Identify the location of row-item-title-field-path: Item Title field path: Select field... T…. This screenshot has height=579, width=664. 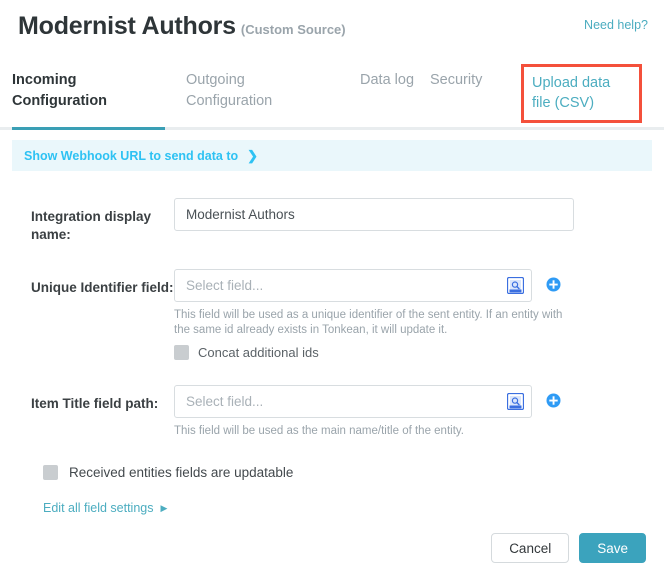
(332, 412).